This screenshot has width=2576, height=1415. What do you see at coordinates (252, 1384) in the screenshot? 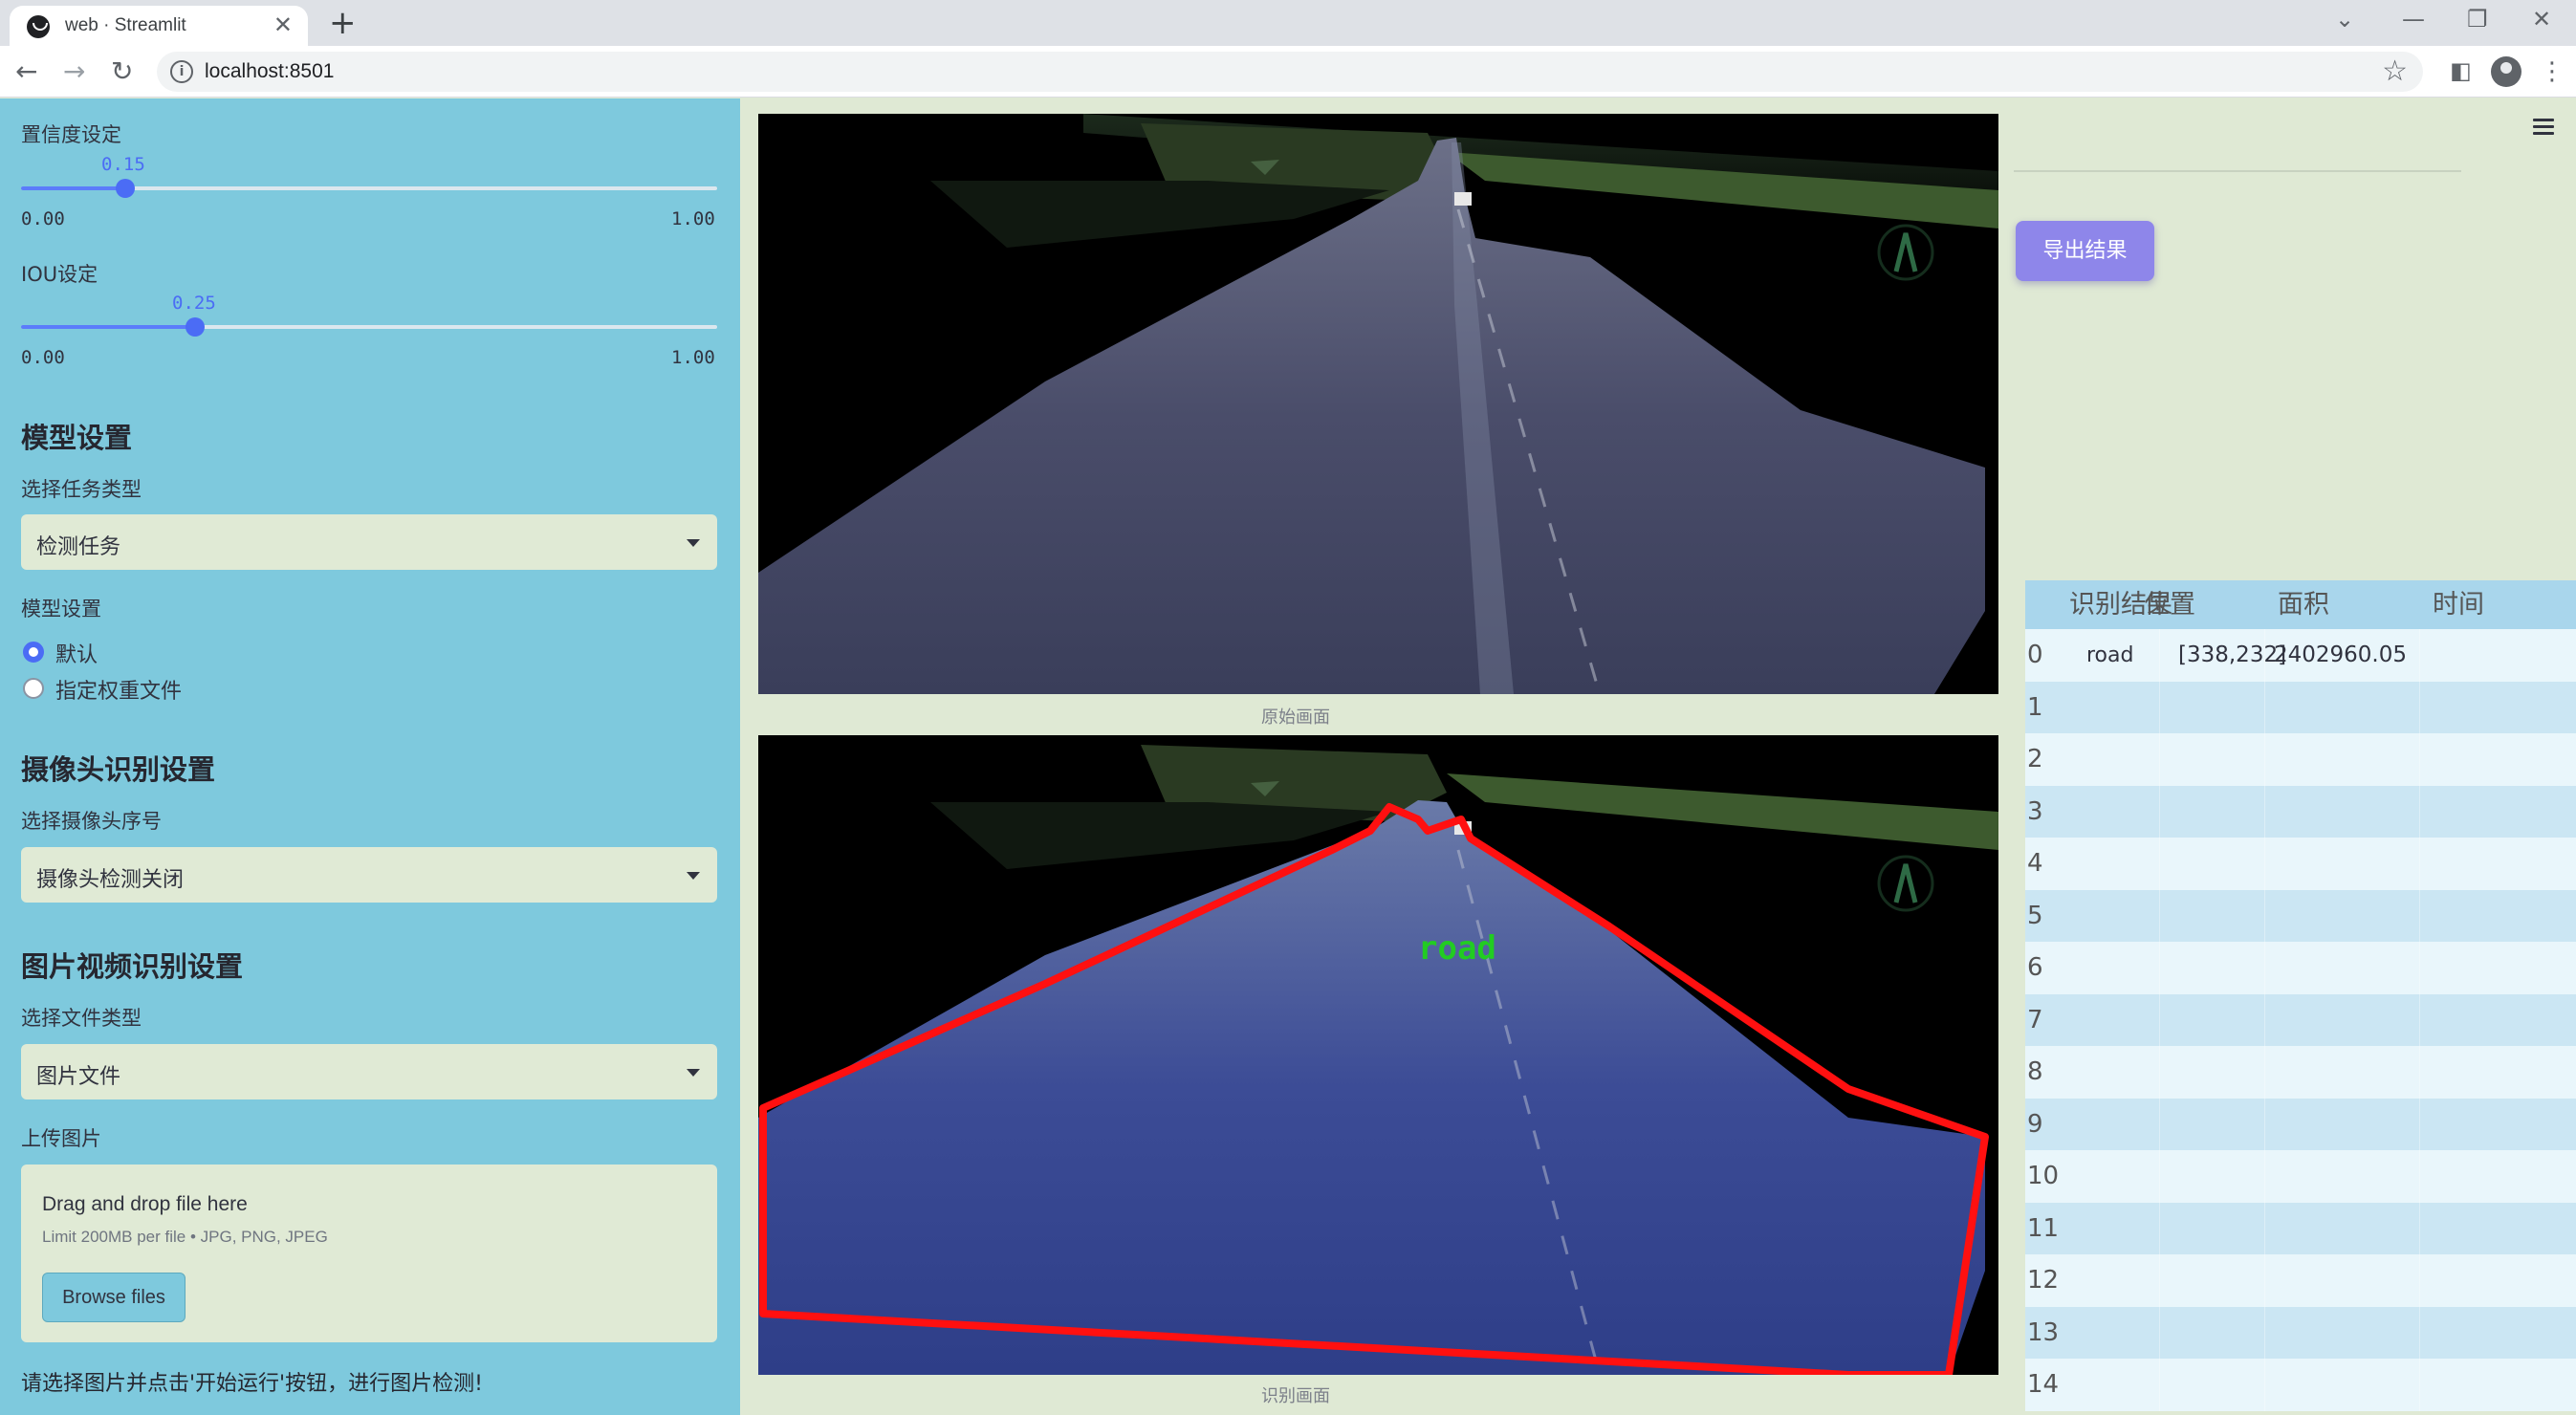
I see `instruction-text: 请选择图片并点击'开始运行'按钮，进行图片检测!` at bounding box center [252, 1384].